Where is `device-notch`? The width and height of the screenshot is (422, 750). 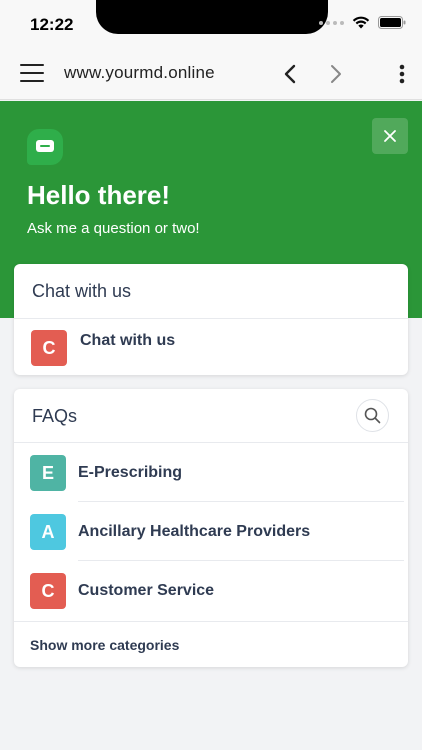
device-notch is located at coordinates (212, 17).